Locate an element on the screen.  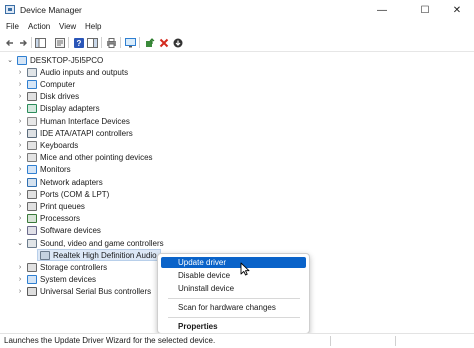
processor-icon is located at coordinates (32, 219).